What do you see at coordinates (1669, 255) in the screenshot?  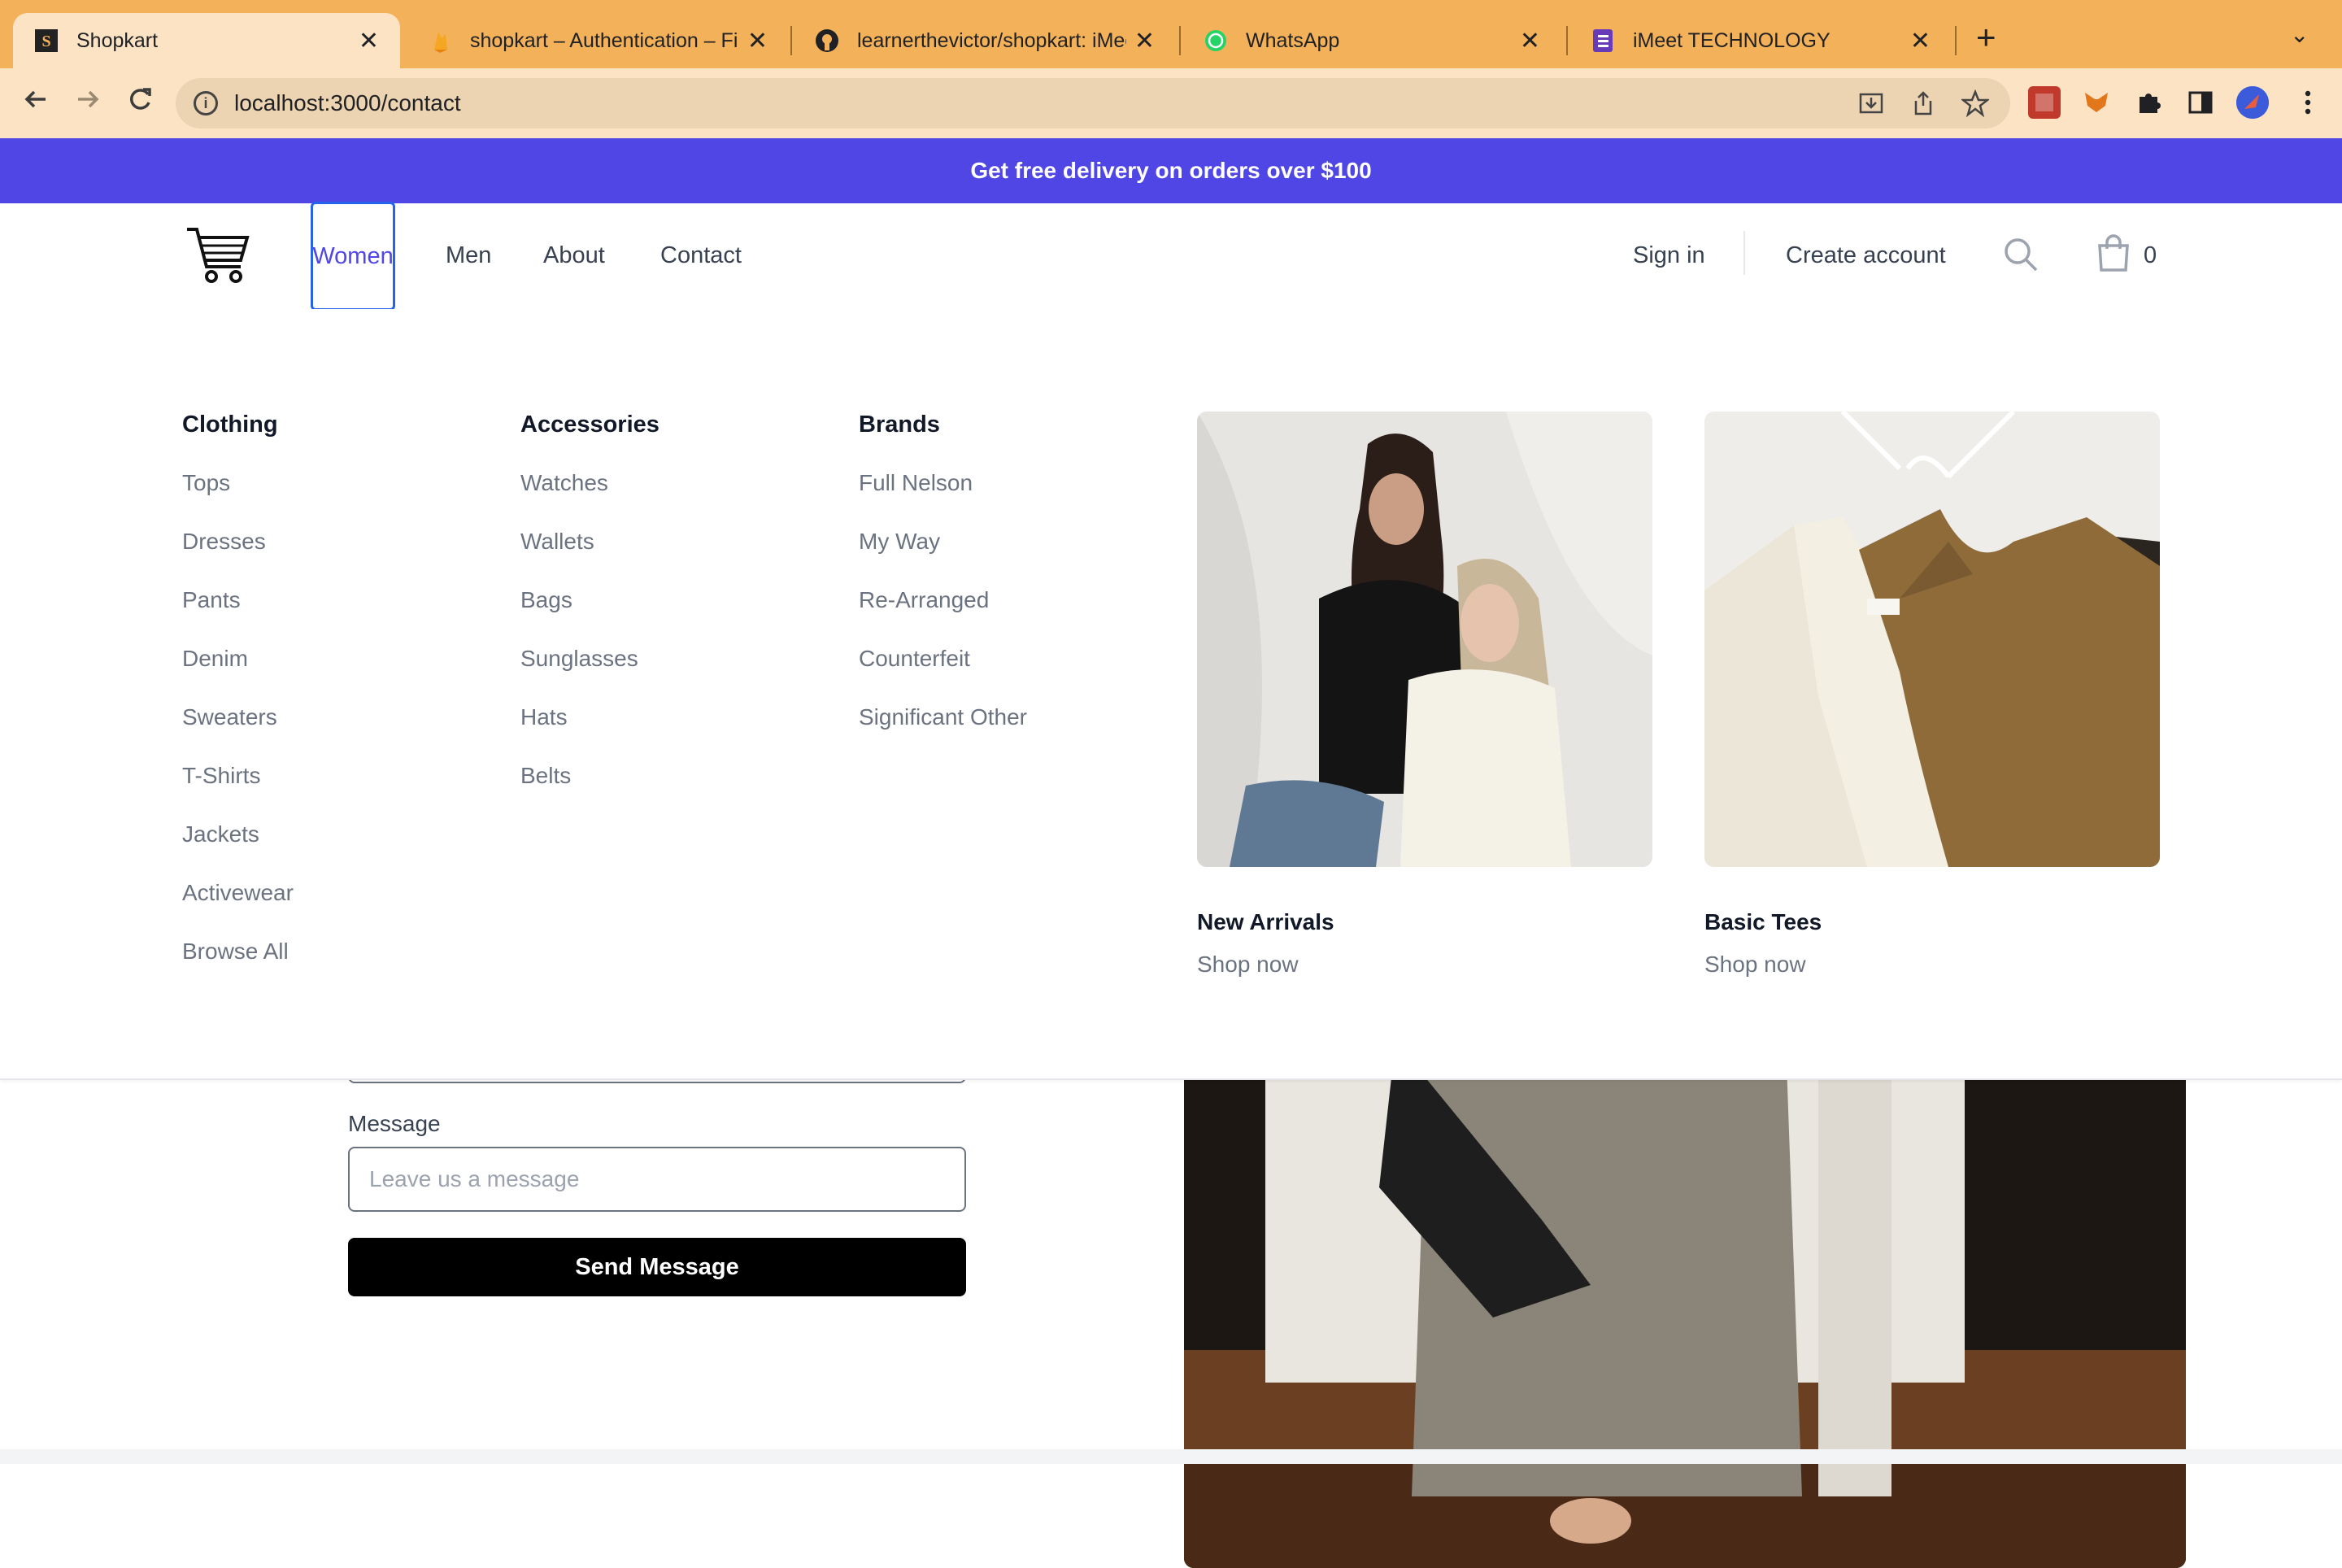 I see `sign-in-link: Sign in` at bounding box center [1669, 255].